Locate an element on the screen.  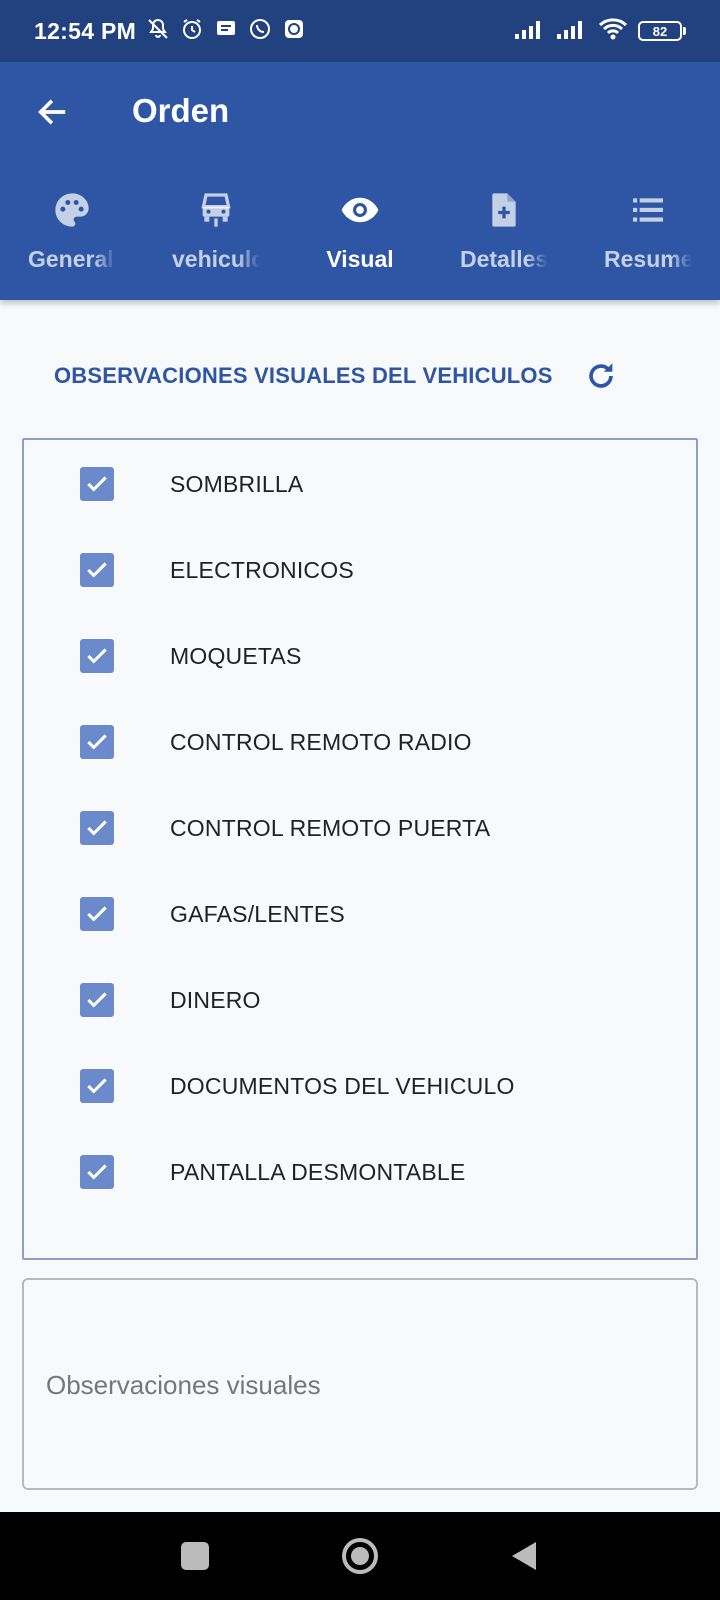
alarm-icon is located at coordinates (192, 31).